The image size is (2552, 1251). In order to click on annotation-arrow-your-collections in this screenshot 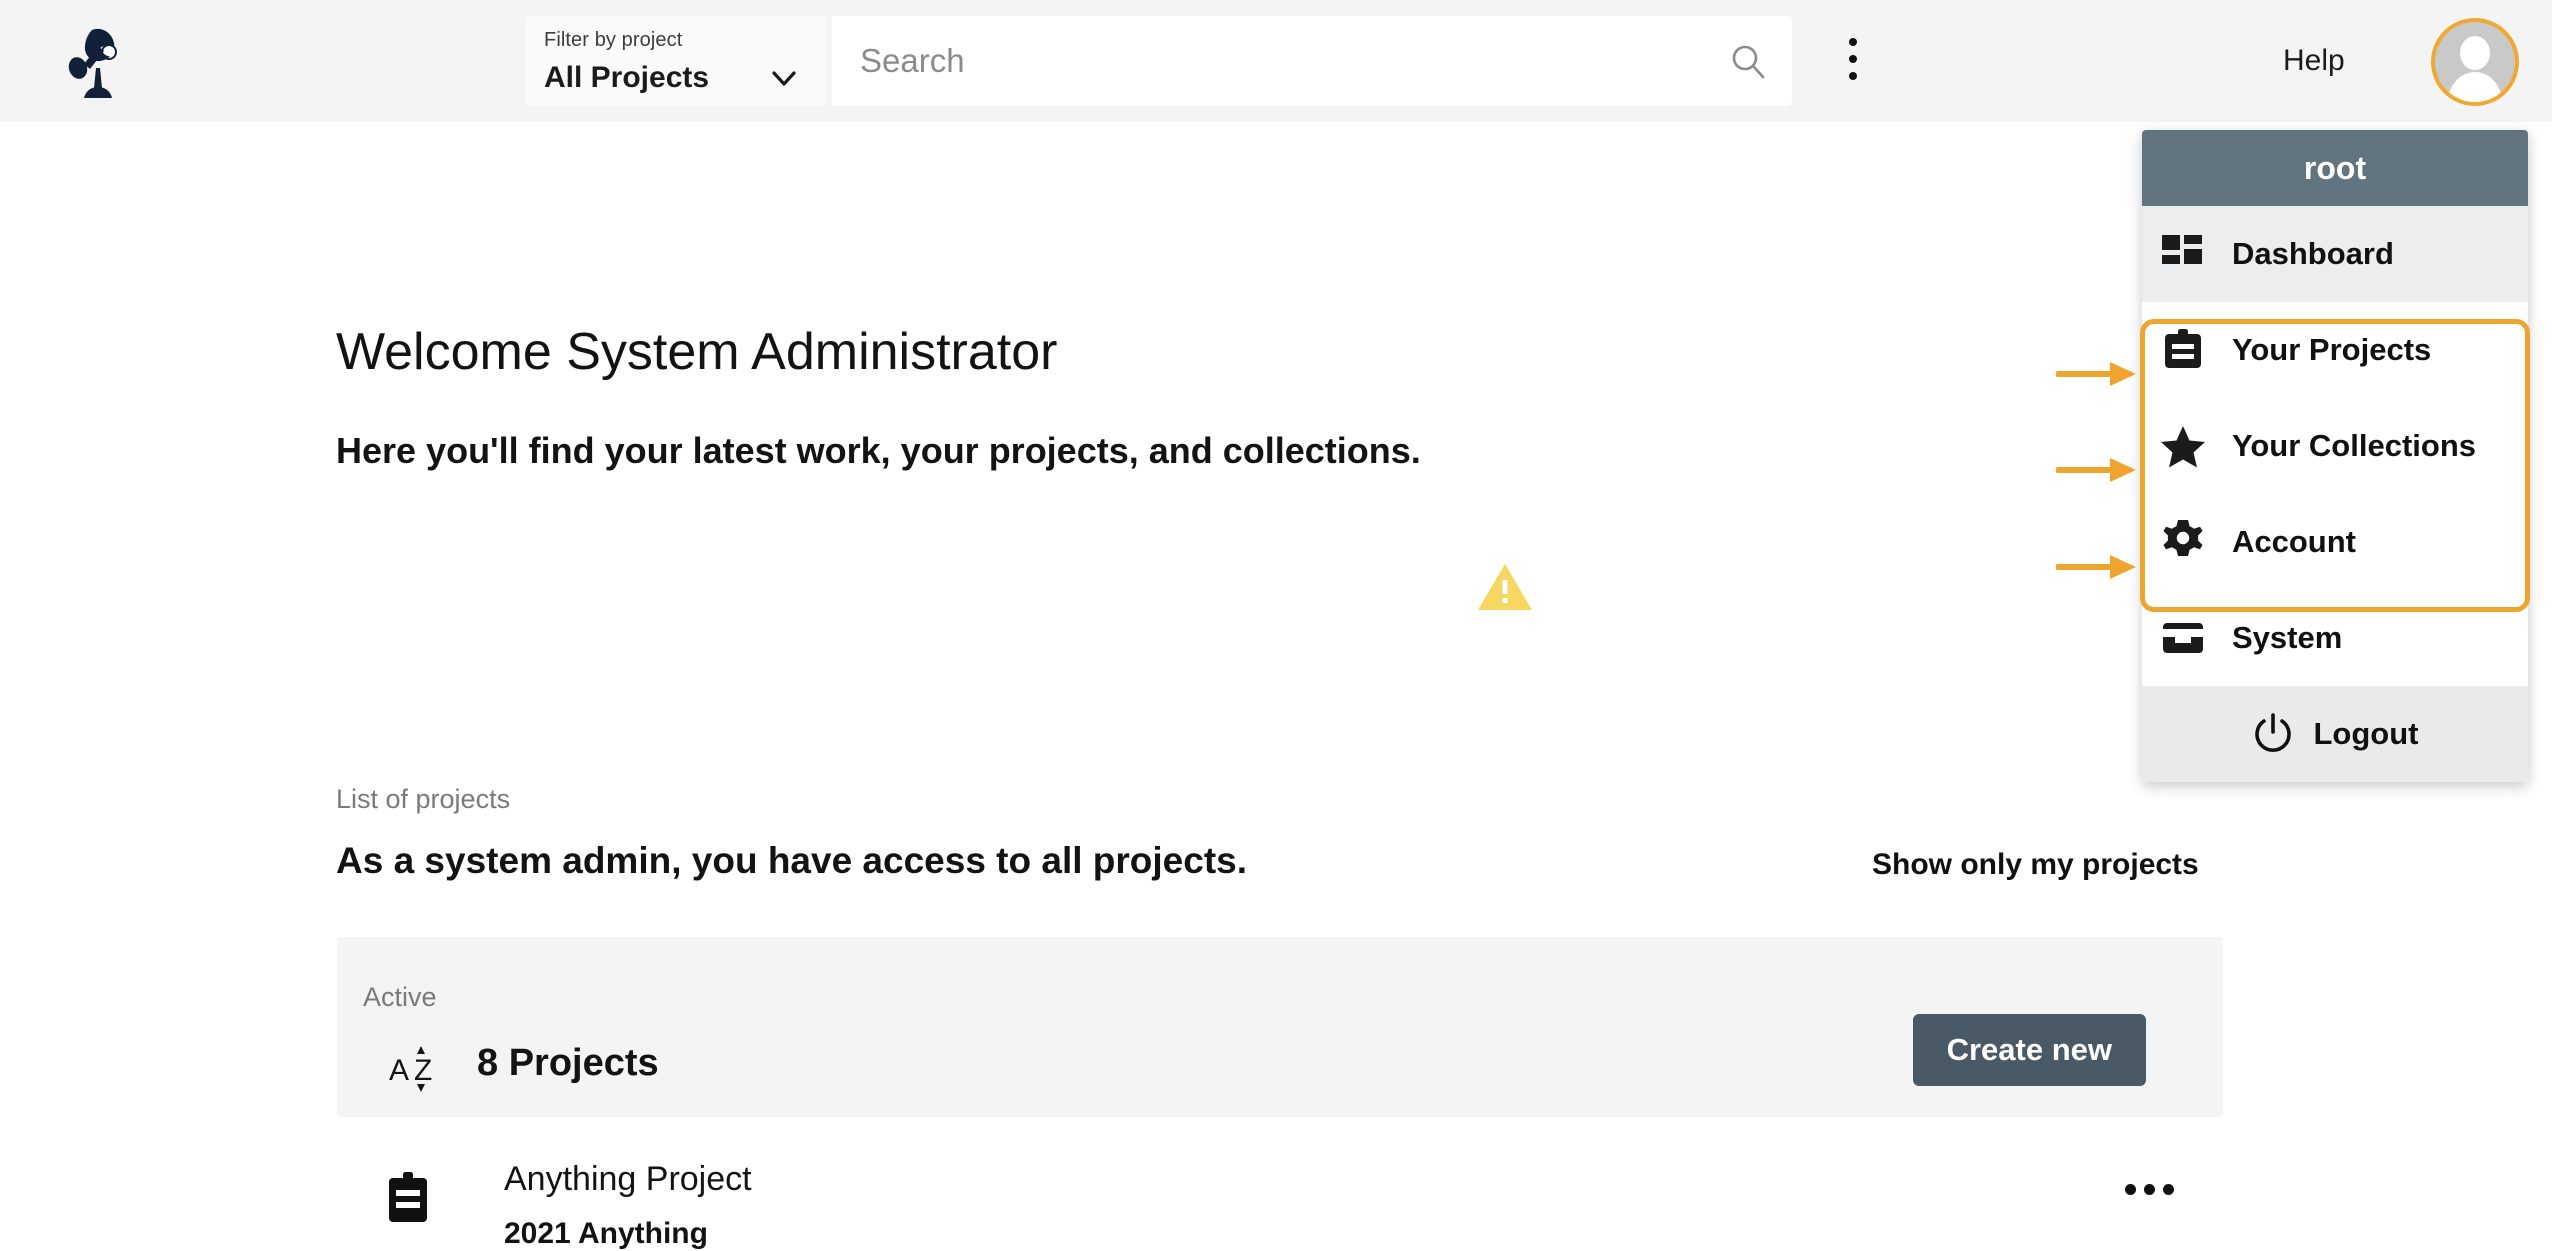, I will do `click(2096, 470)`.